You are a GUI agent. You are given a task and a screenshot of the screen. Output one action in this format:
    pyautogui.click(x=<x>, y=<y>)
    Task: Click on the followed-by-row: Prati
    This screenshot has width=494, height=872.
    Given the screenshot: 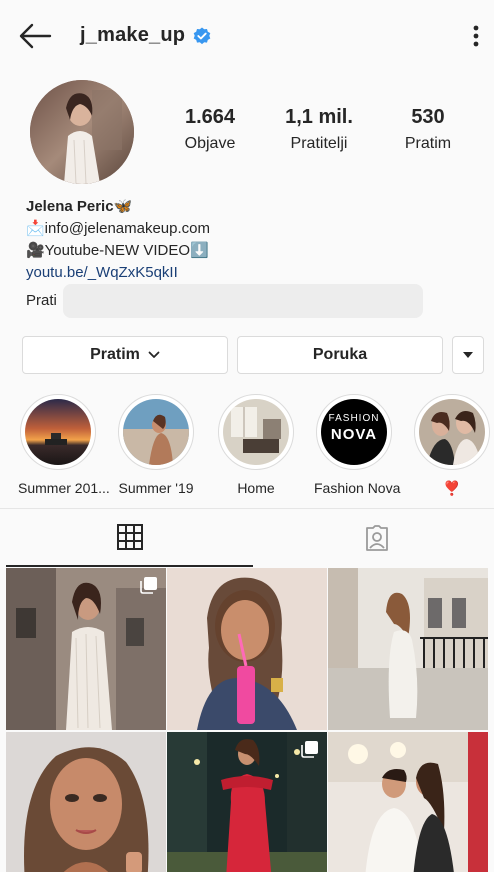 What is the action you would take?
    pyautogui.click(x=251, y=301)
    